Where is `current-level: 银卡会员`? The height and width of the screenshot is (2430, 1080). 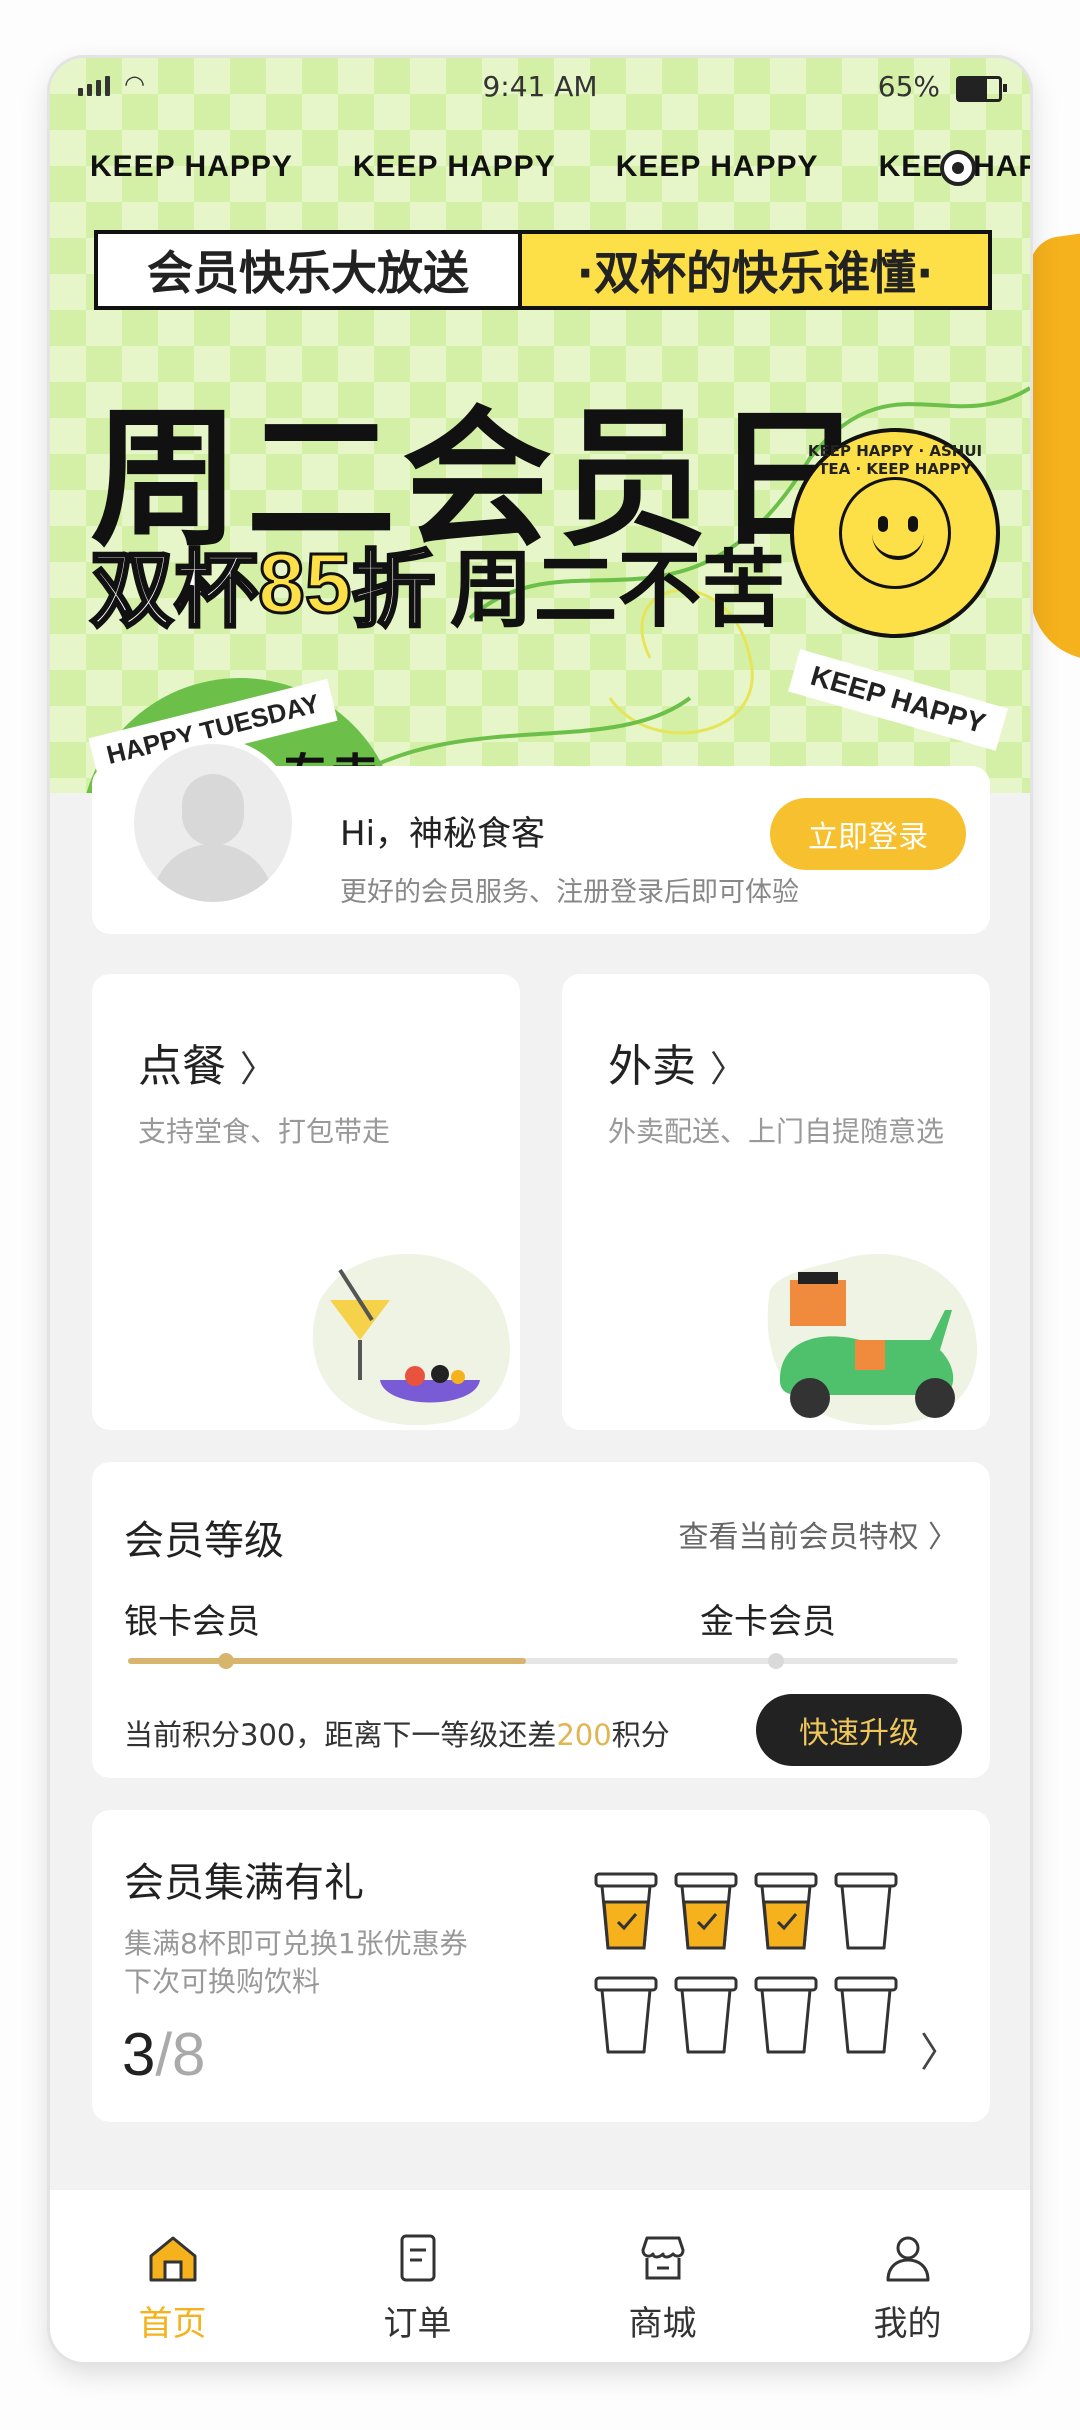 current-level: 银卡会员 is located at coordinates (192, 1622).